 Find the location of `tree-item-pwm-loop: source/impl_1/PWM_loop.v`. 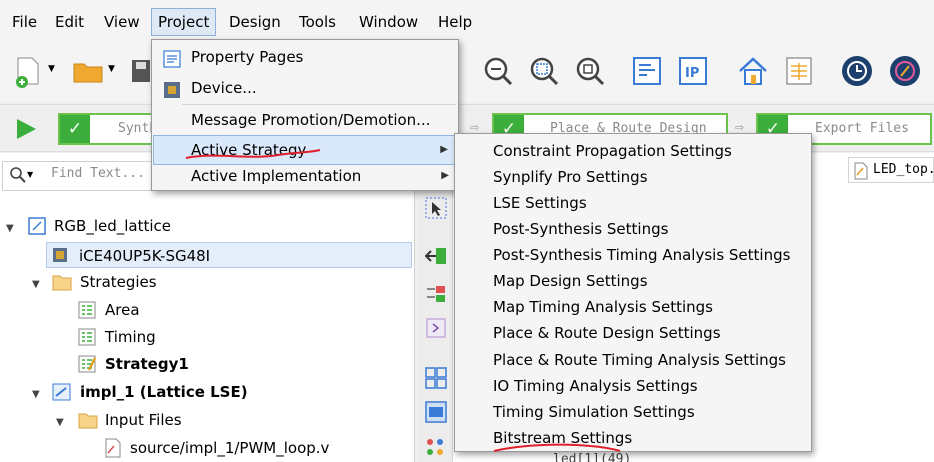

tree-item-pwm-loop: source/impl_1/PWM_loop.v is located at coordinates (229, 448).